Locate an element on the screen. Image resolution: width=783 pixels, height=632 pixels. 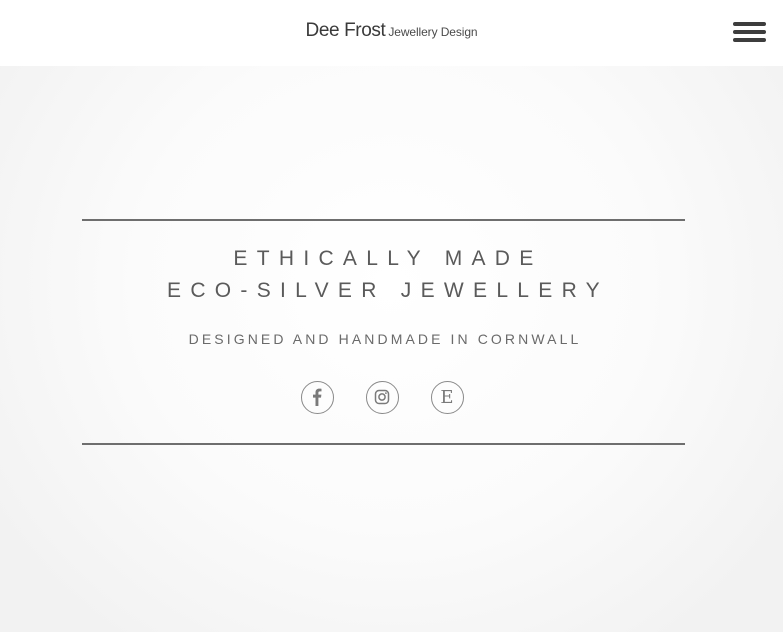
menu-bar-bottom is located at coordinates (749, 40).